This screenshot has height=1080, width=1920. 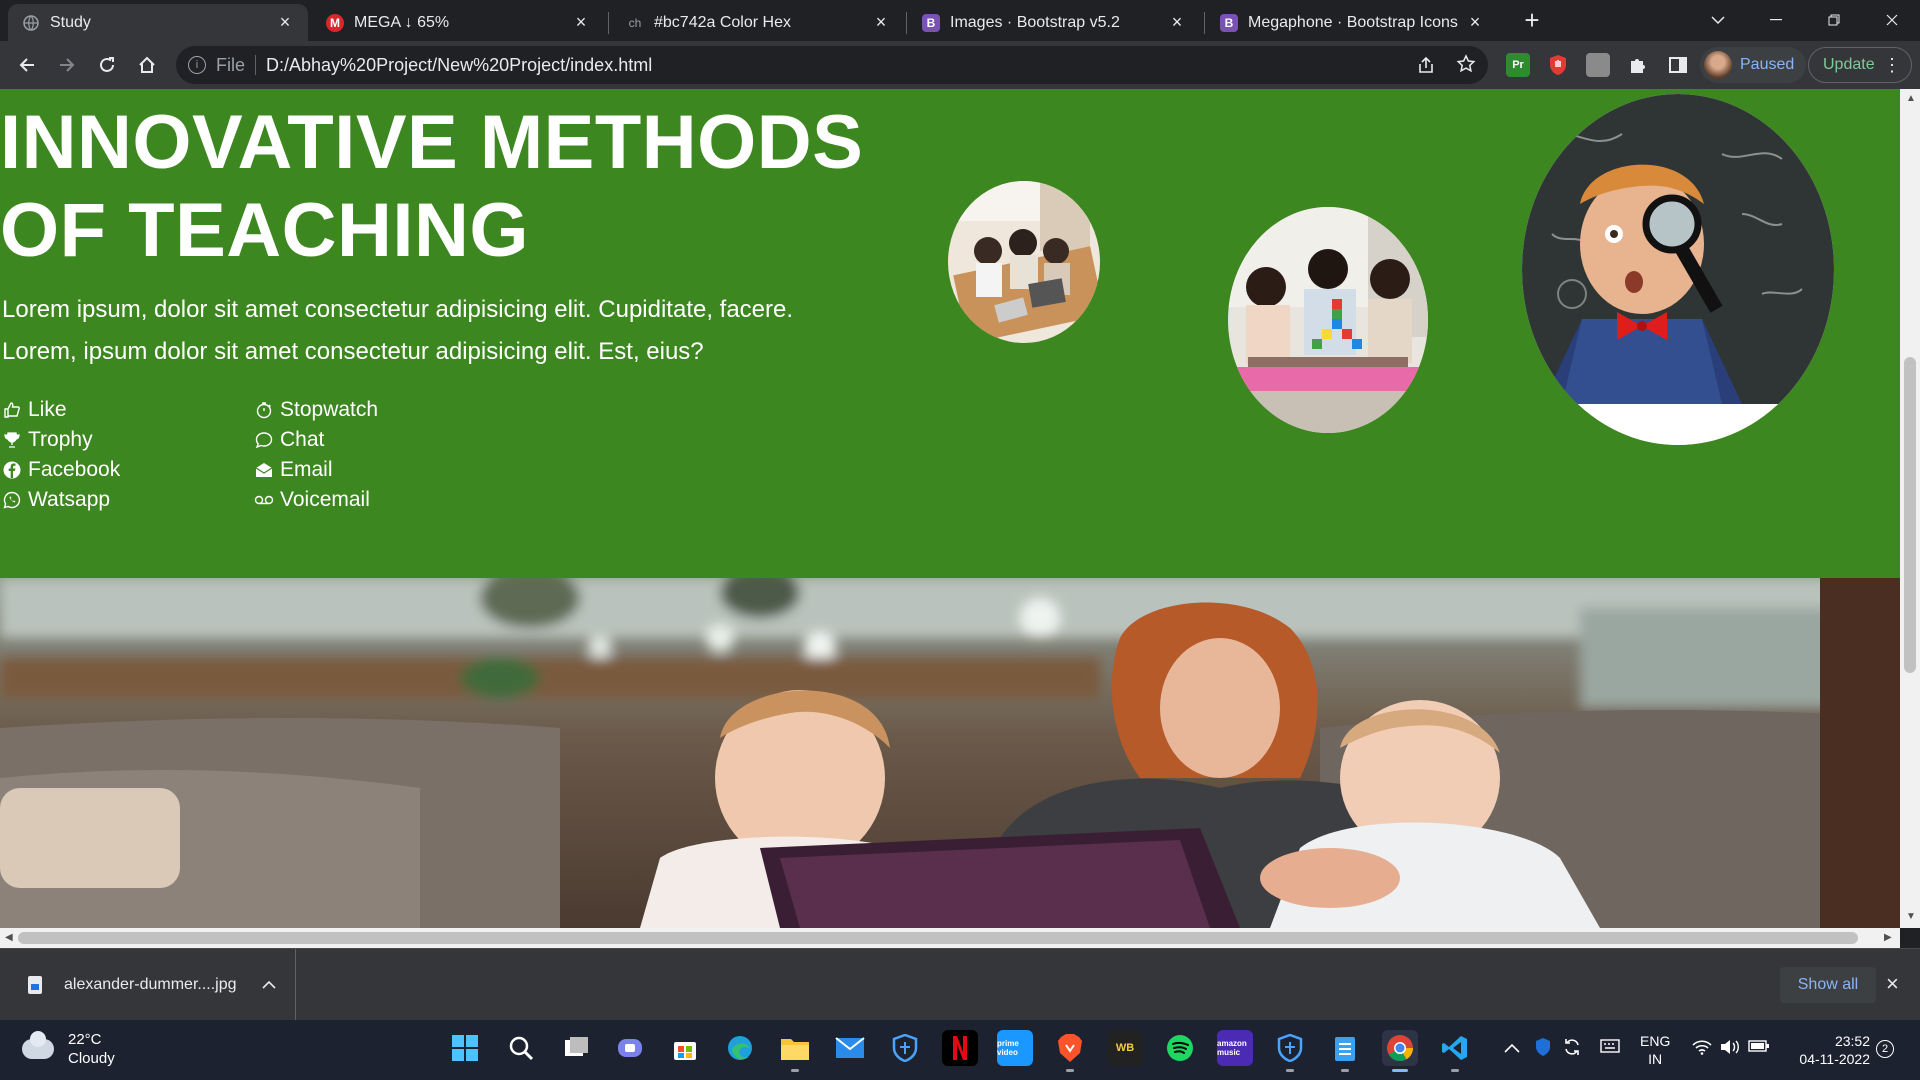 I want to click on spotify-icon, so click(x=1180, y=1048).